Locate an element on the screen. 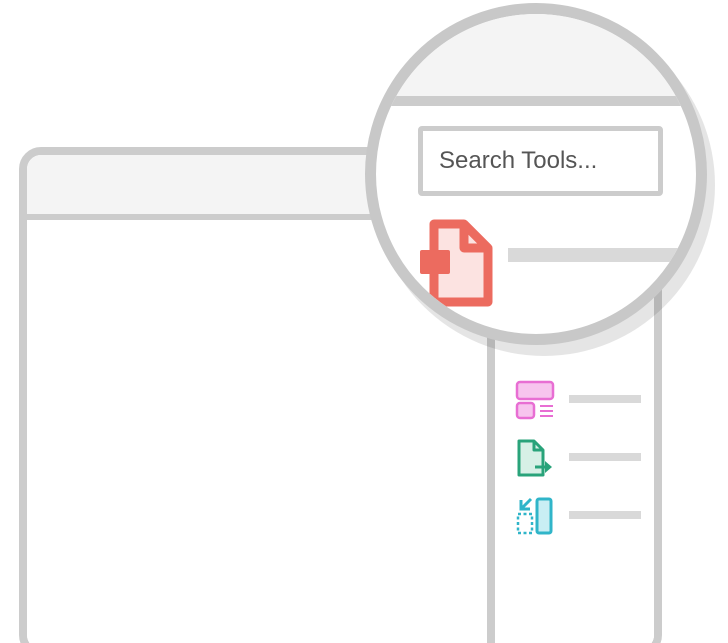 This screenshot has width=728, height=643. tool-item-organize-pages is located at coordinates (584, 400).